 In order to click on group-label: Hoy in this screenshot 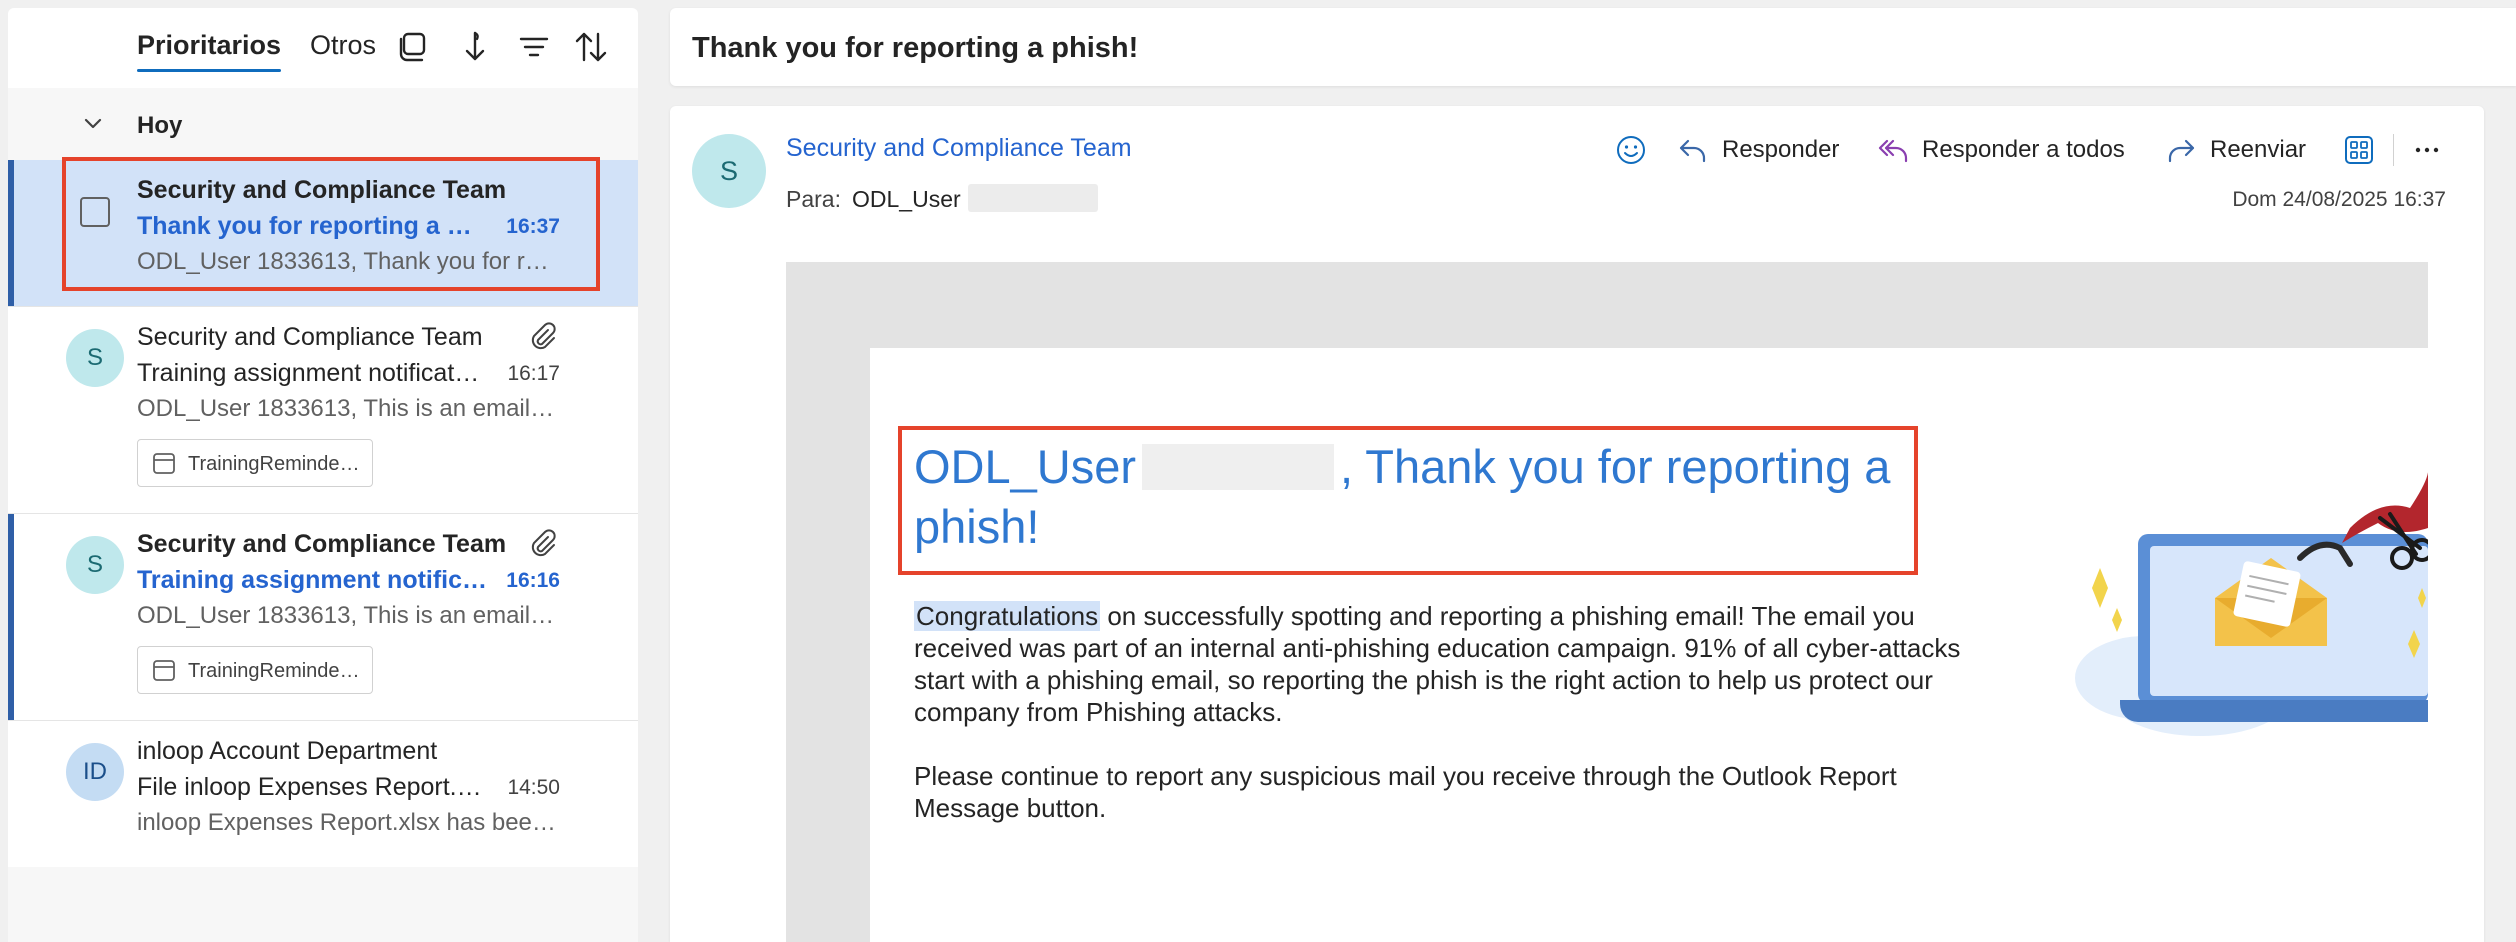, I will do `click(160, 125)`.